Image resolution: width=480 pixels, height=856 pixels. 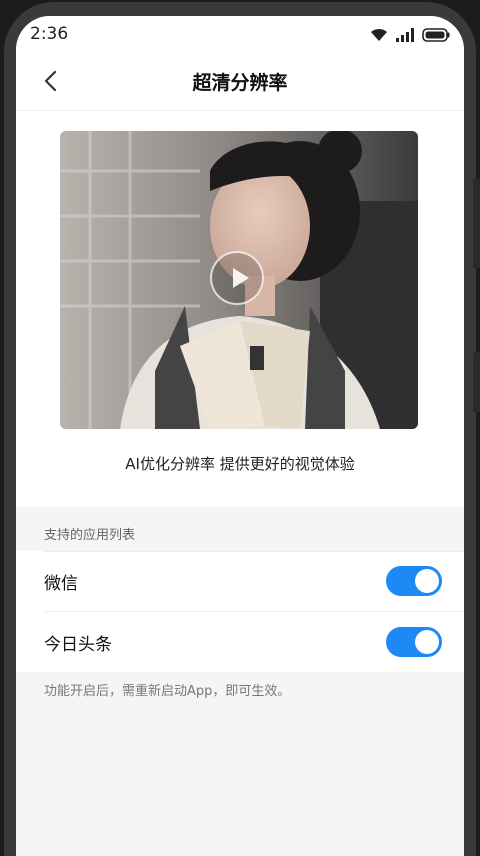 What do you see at coordinates (436, 35) in the screenshot?
I see `battery-icon` at bounding box center [436, 35].